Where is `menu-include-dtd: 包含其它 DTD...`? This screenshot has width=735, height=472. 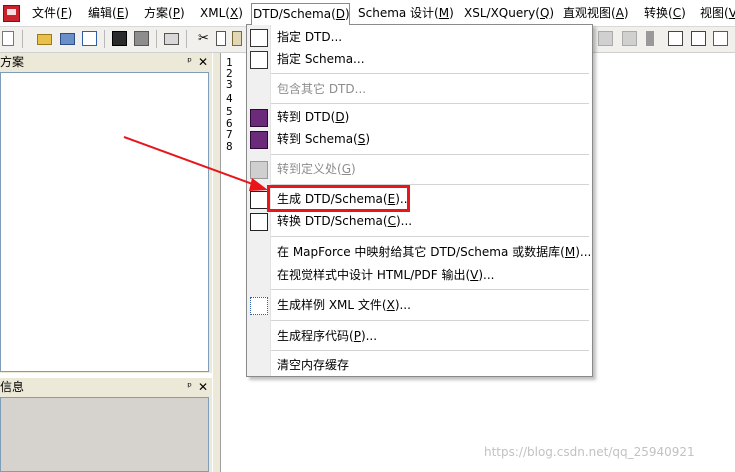
menu-include-dtd: 包含其它 DTD... is located at coordinates (322, 89).